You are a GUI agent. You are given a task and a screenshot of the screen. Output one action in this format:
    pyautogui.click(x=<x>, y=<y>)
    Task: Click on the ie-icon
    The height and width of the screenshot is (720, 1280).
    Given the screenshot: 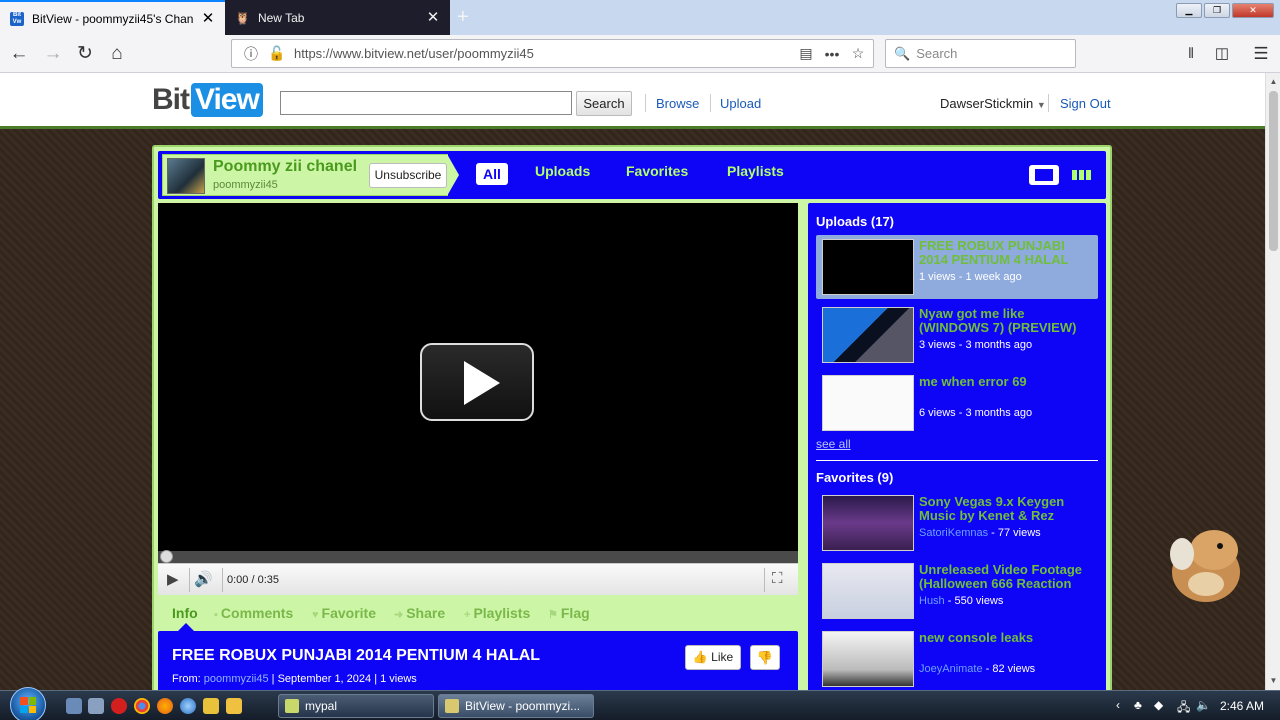 What is the action you would take?
    pyautogui.click(x=188, y=706)
    